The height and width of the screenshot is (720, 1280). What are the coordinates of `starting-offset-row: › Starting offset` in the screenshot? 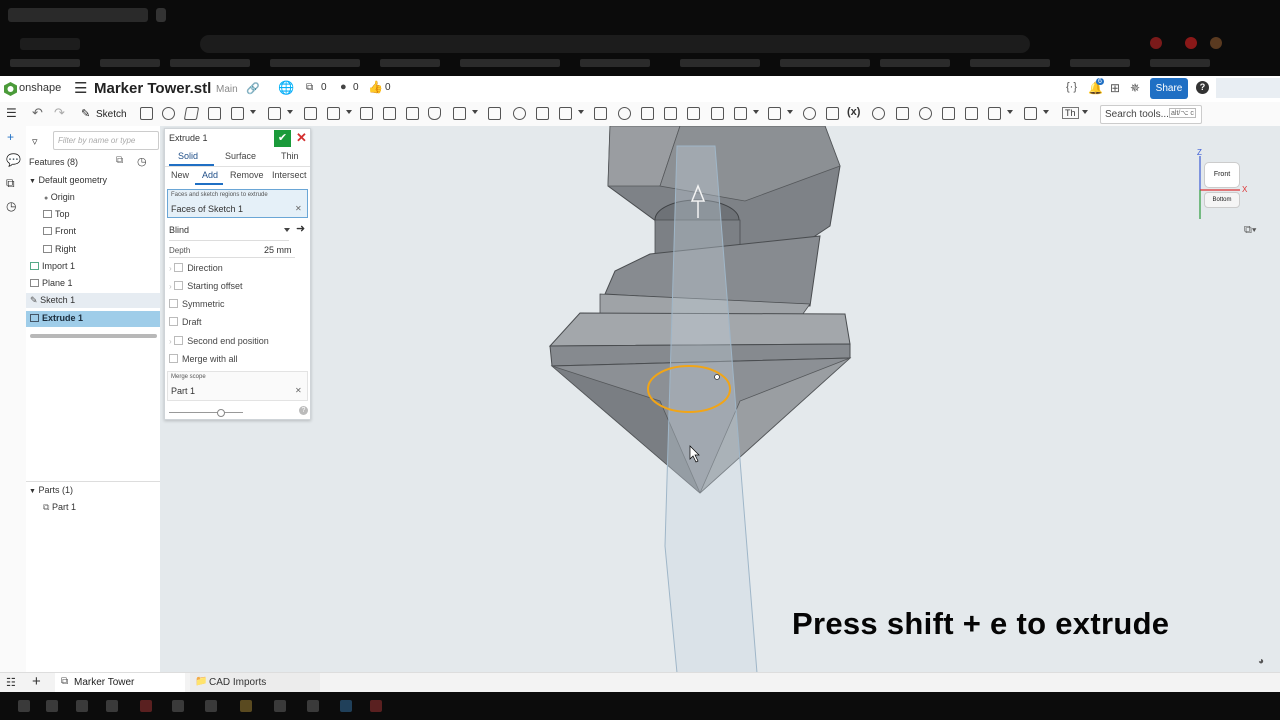 It's located at (206, 286).